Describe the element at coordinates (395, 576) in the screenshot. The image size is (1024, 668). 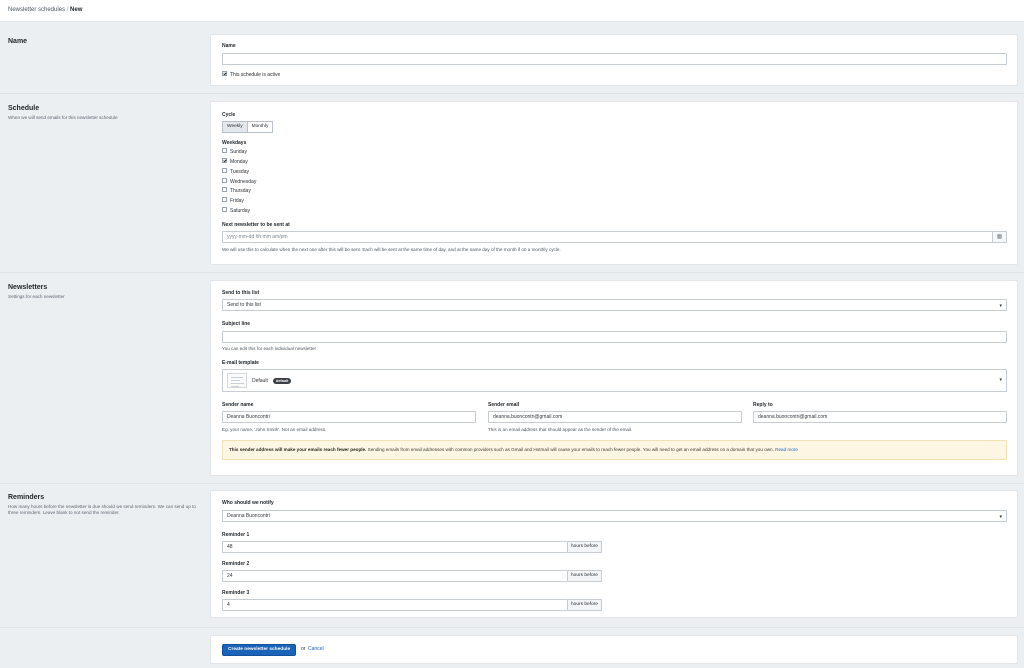
I see `reminder-2-input: 24` at that location.